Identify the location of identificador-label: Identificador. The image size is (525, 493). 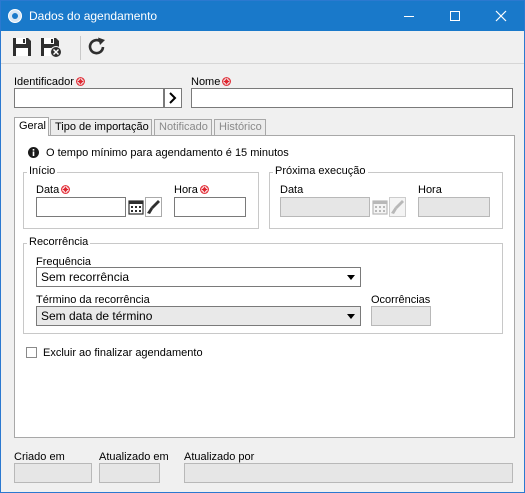
(49, 82).